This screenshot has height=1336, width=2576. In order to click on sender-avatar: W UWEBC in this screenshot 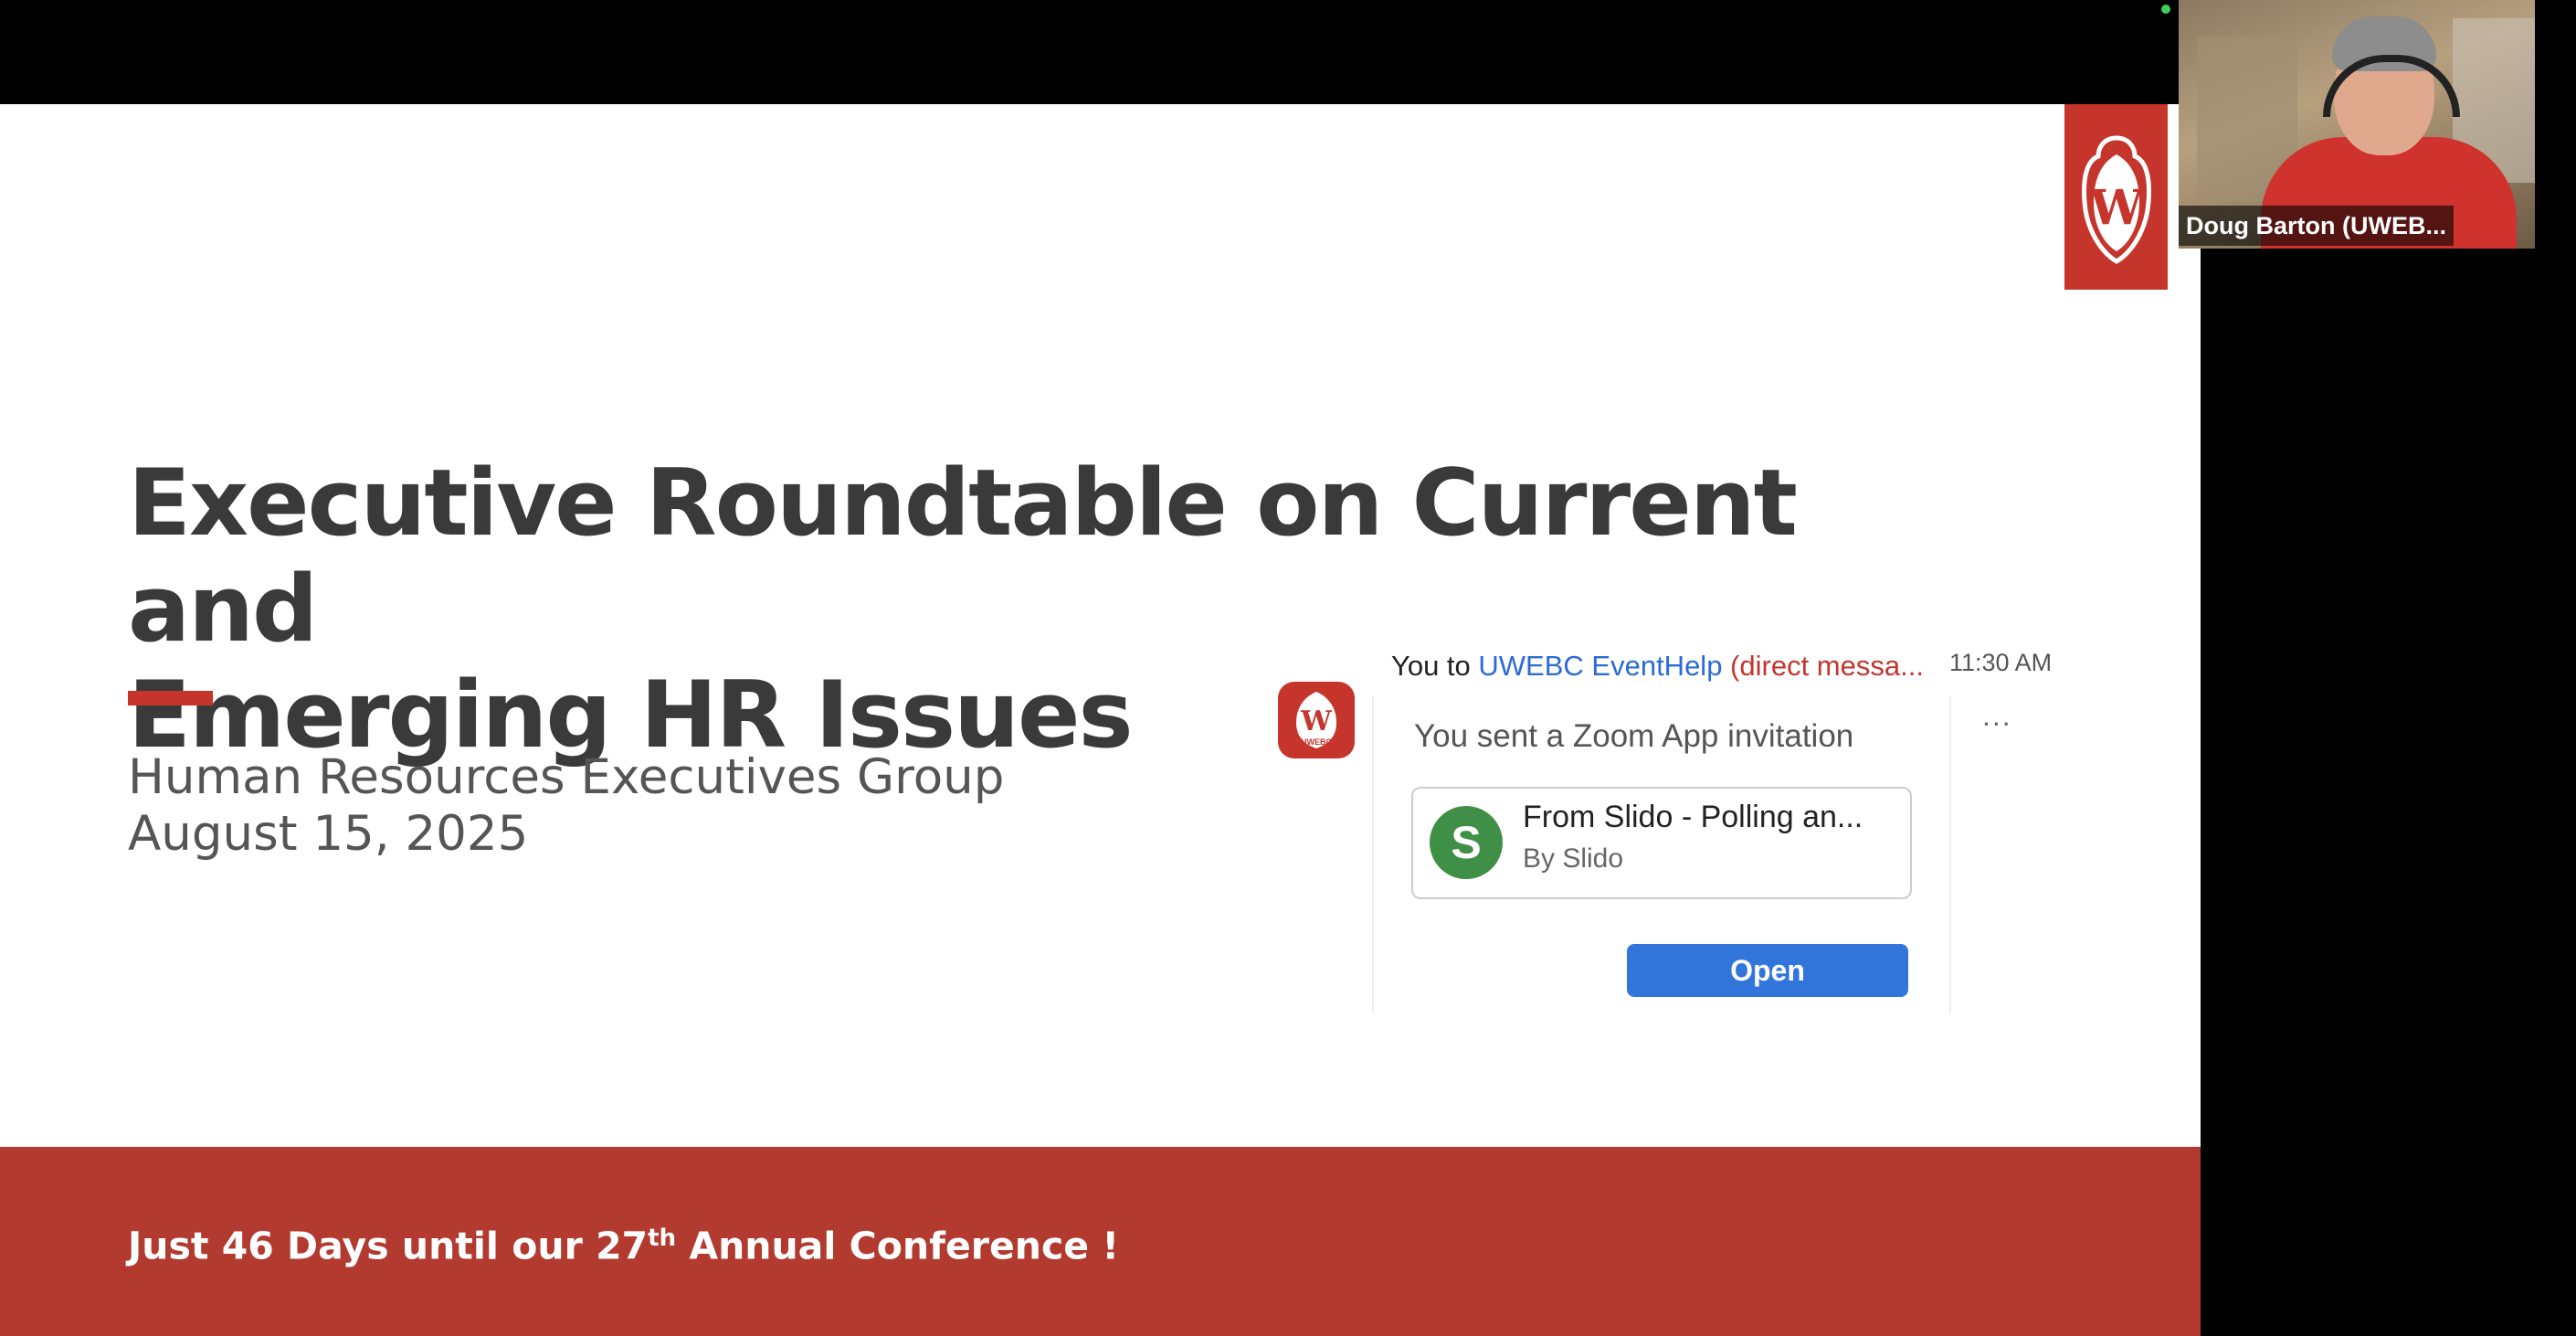, I will do `click(1316, 720)`.